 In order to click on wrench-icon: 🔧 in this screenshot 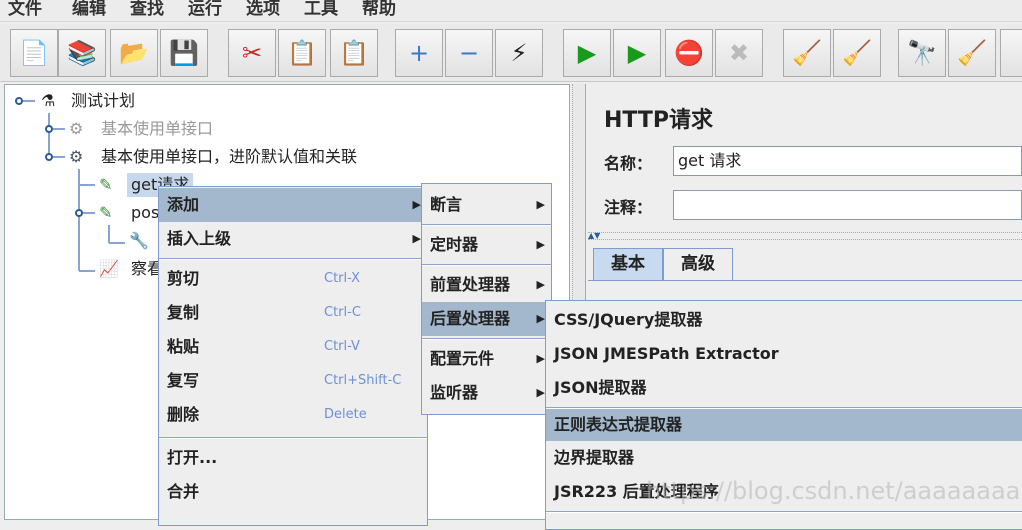, I will do `click(139, 240)`.